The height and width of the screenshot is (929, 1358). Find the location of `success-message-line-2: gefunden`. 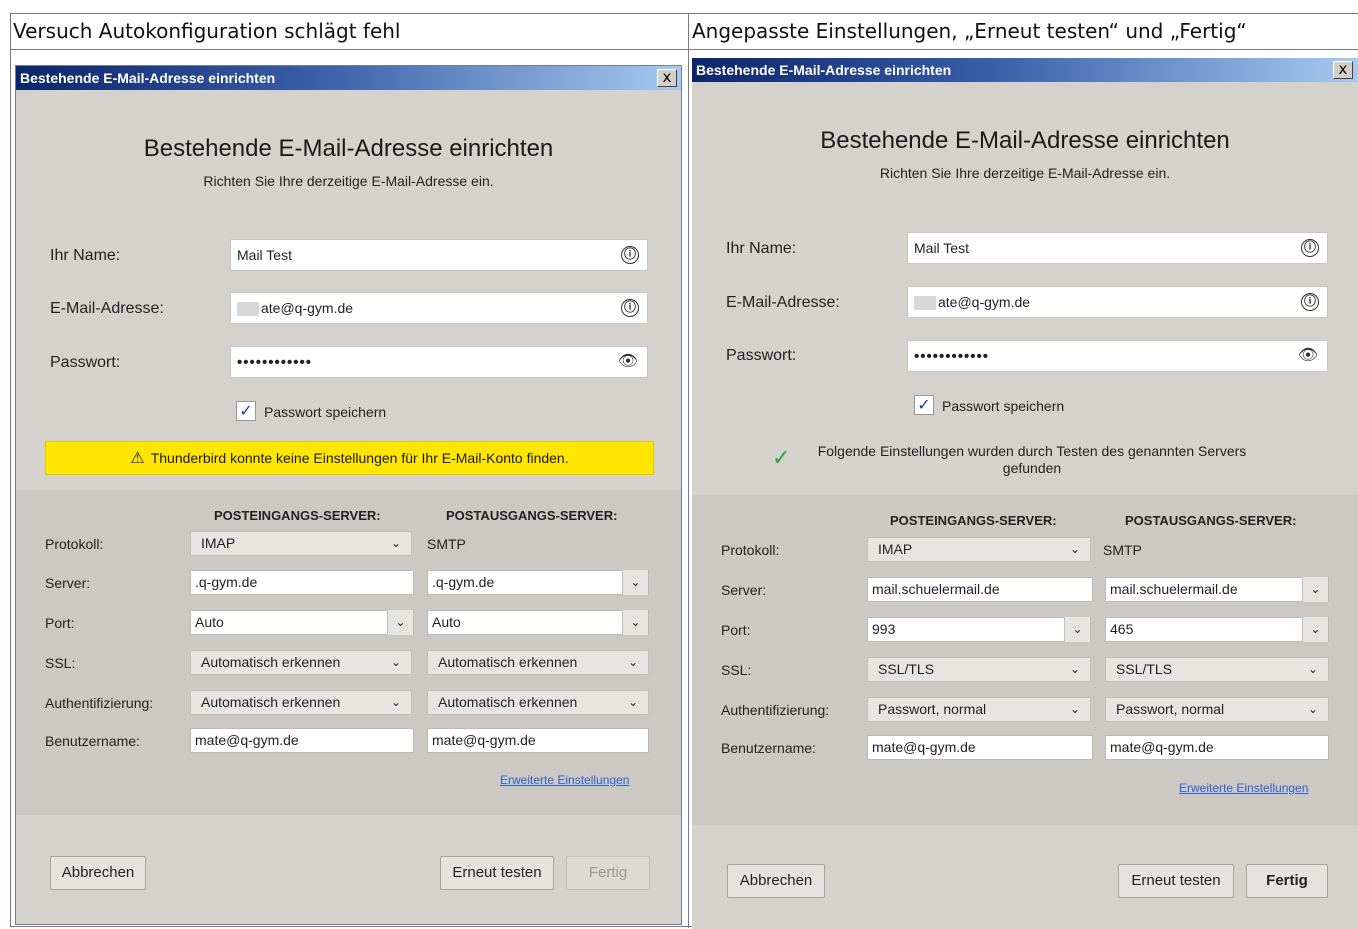

success-message-line-2: gefunden is located at coordinates (1032, 468).